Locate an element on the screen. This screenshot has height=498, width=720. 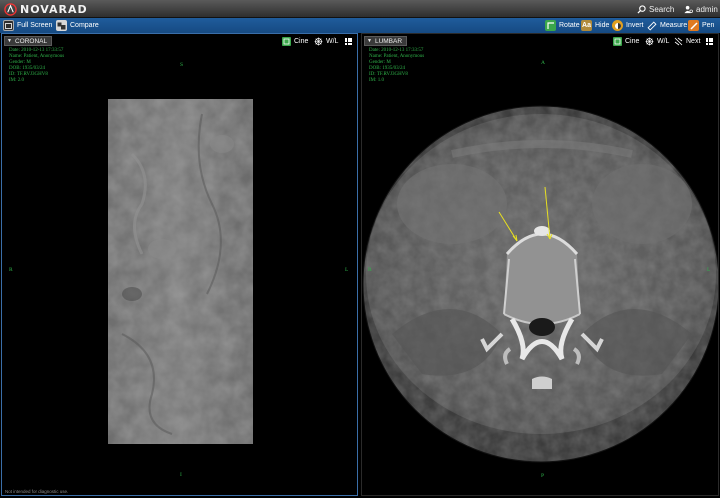
compare-button: Compare is located at coordinates (77, 25).